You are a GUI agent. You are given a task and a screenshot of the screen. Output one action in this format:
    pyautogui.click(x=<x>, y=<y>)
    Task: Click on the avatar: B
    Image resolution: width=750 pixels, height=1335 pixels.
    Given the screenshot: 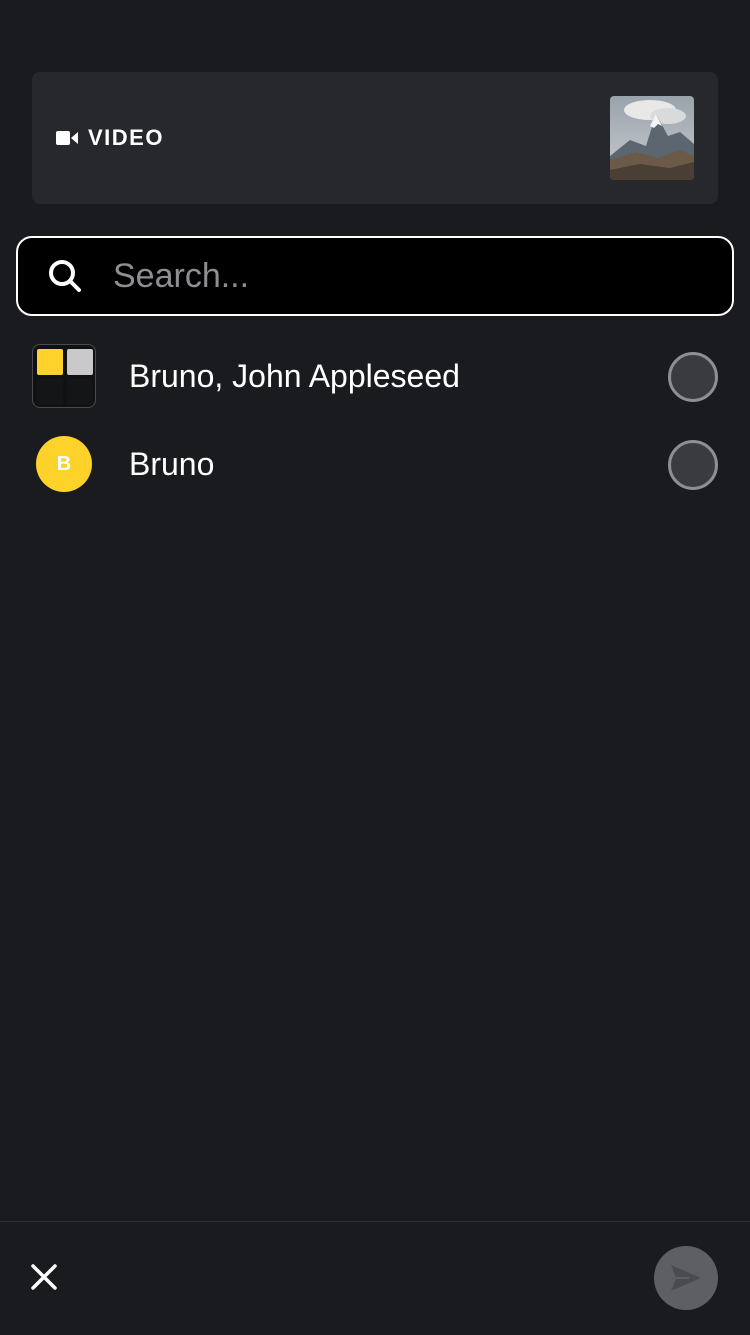 What is the action you would take?
    pyautogui.click(x=64, y=464)
    